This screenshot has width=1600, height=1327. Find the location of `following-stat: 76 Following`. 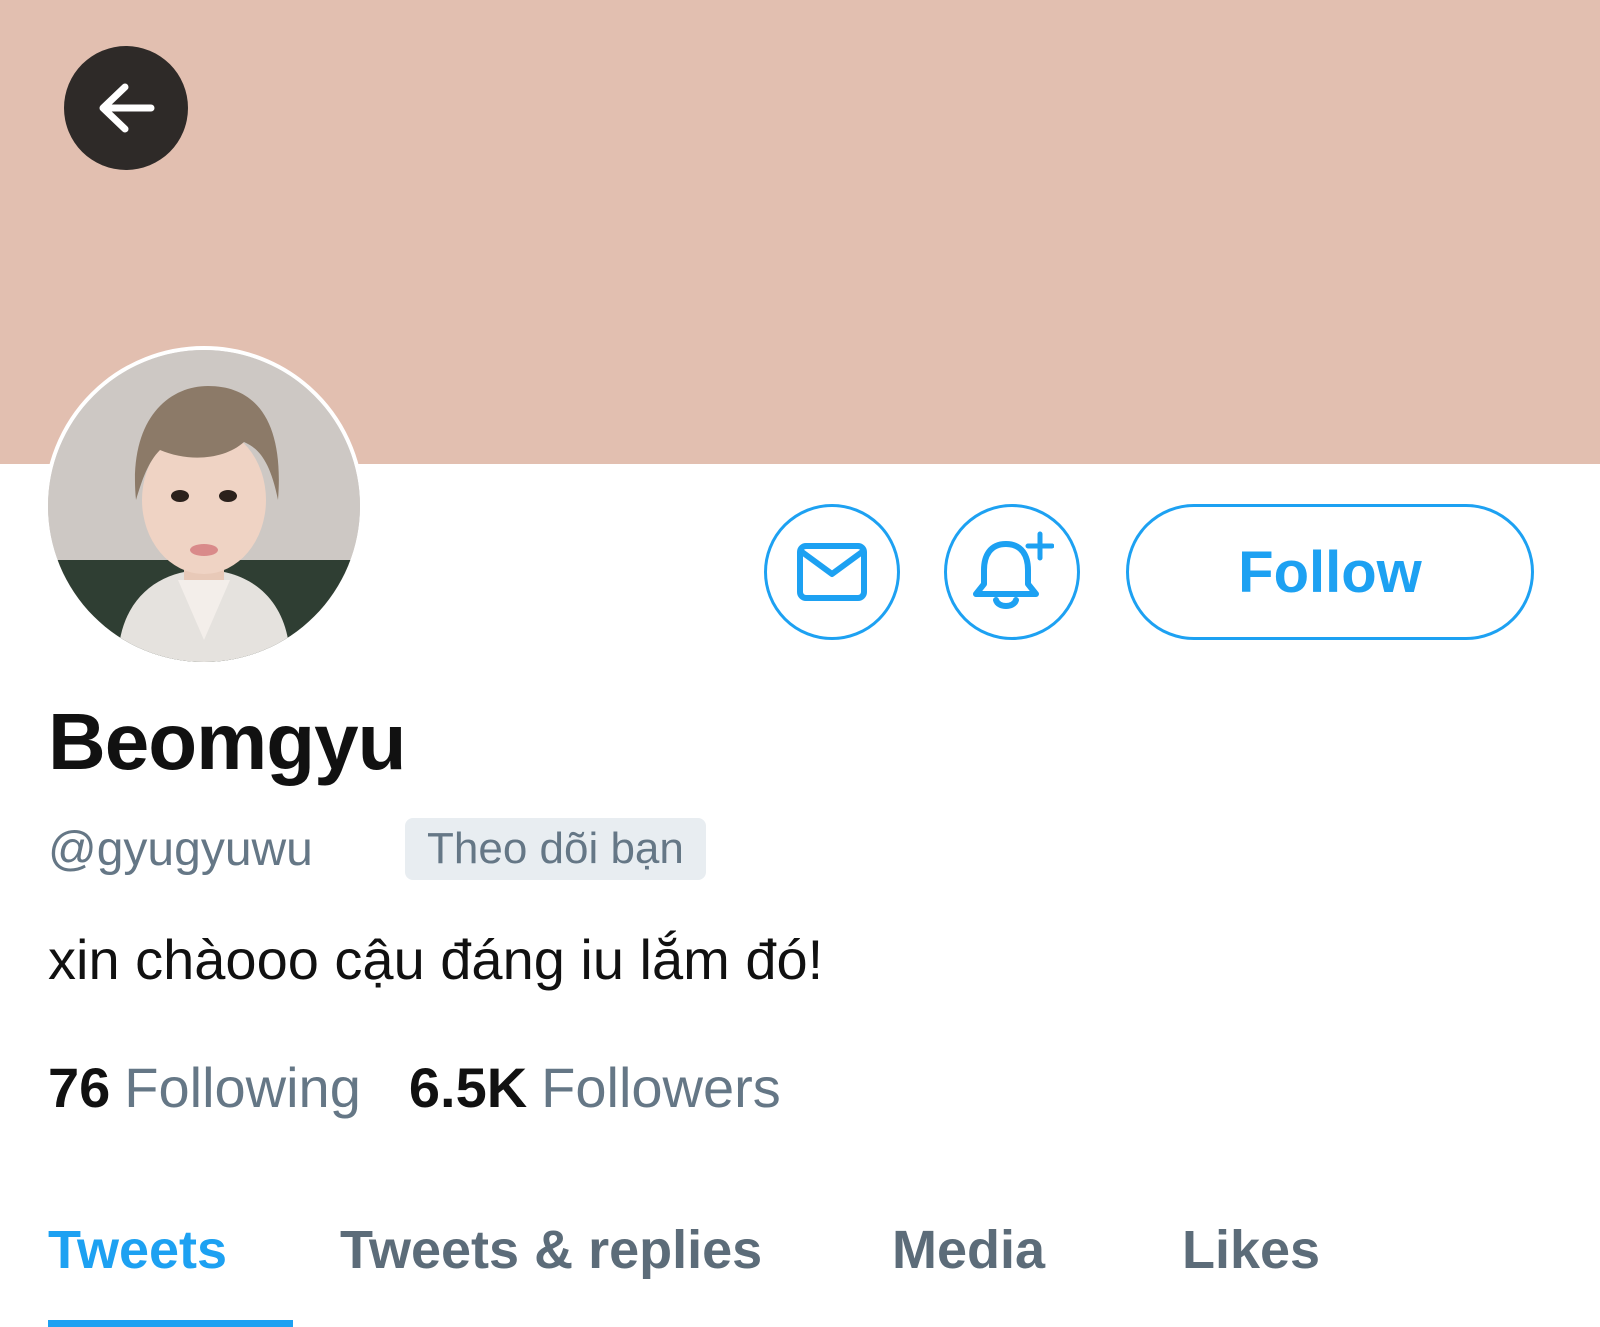

following-stat: 76 Following is located at coordinates (204, 1088).